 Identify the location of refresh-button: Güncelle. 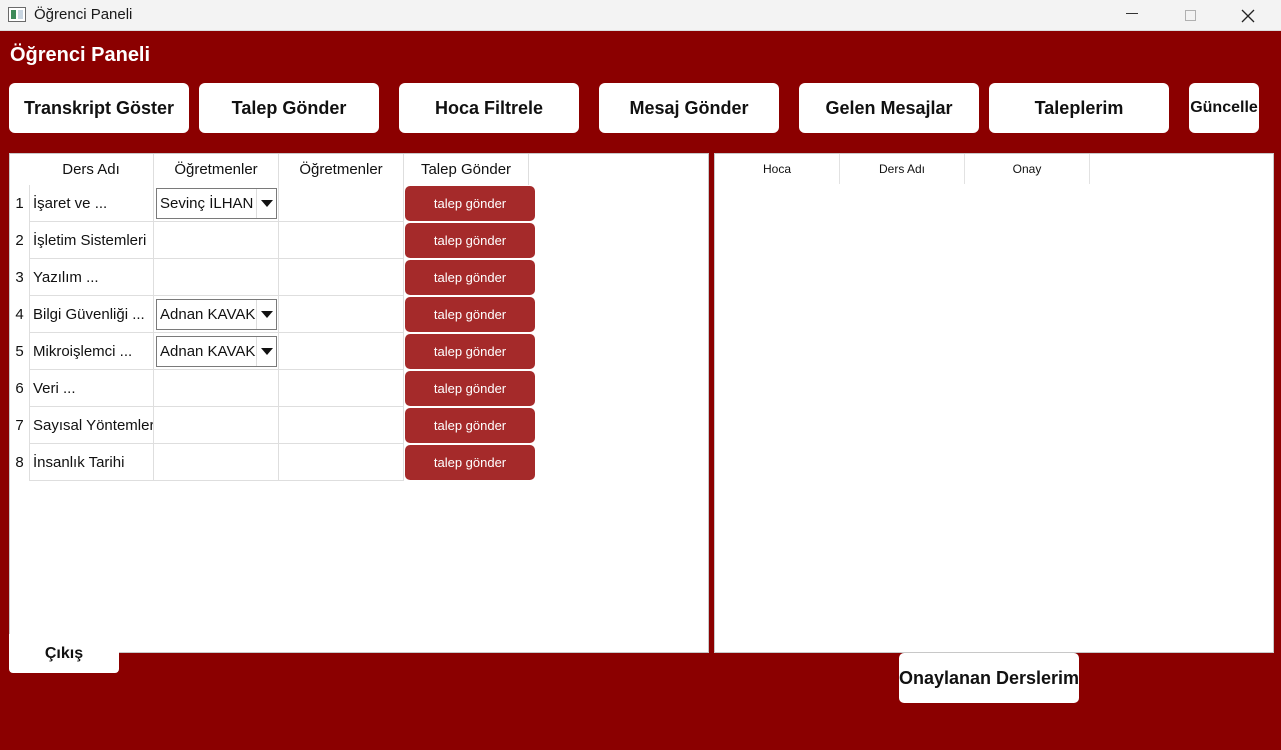
(1224, 108).